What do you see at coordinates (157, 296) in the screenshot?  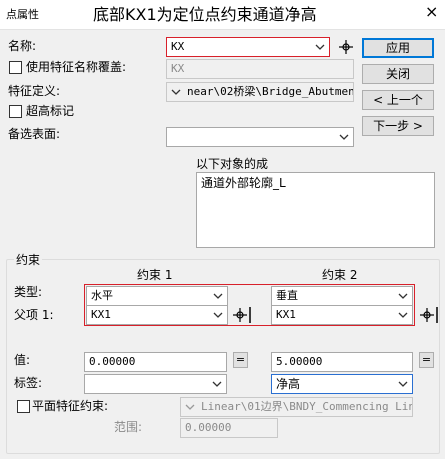 I see `constraint1-type-combo: 水平` at bounding box center [157, 296].